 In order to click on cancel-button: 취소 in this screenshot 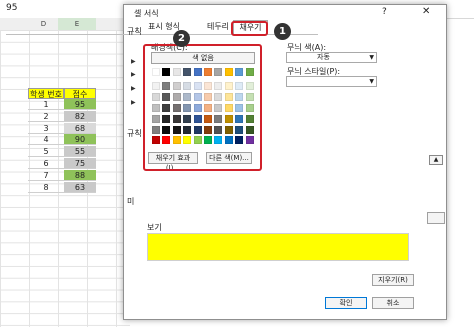, I will do `click(393, 303)`.